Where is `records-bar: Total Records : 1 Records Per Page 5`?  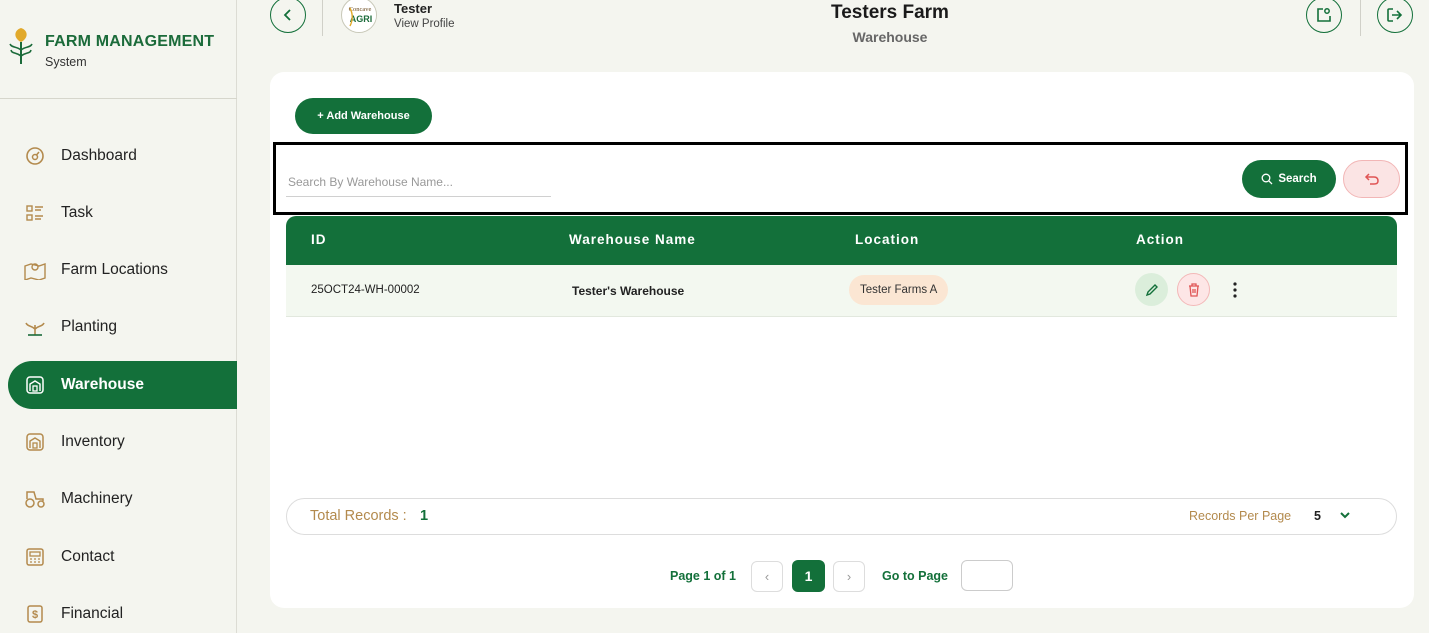 records-bar: Total Records : 1 Records Per Page 5 is located at coordinates (841, 516).